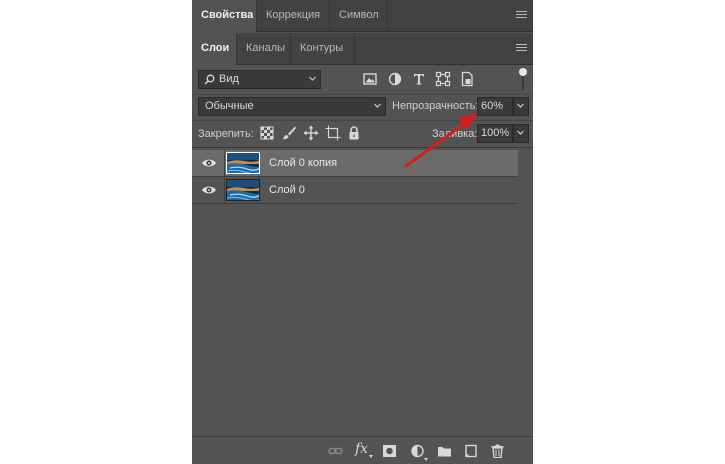  Describe the element at coordinates (441, 140) in the screenshot. I see `annotation-arrow` at that location.